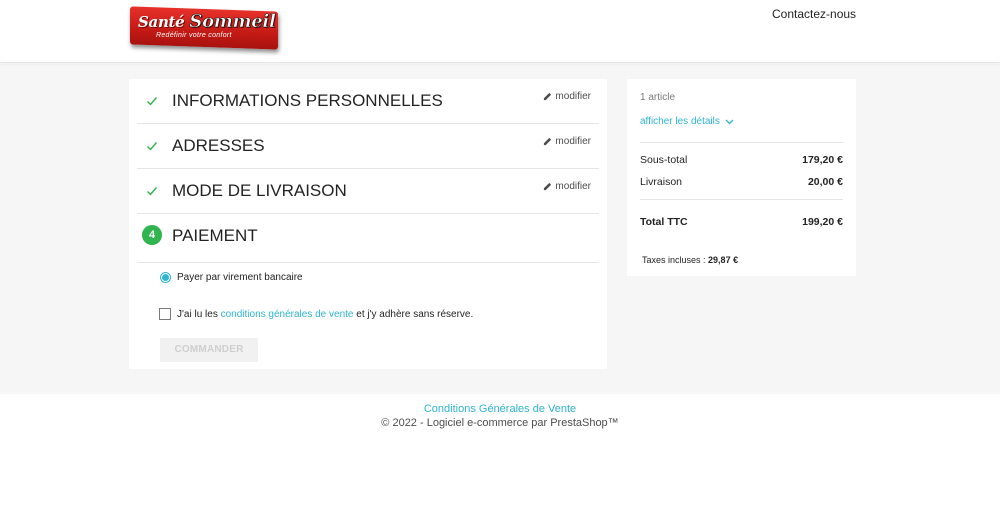  Describe the element at coordinates (165, 277) in the screenshot. I see `payment-radio` at that location.